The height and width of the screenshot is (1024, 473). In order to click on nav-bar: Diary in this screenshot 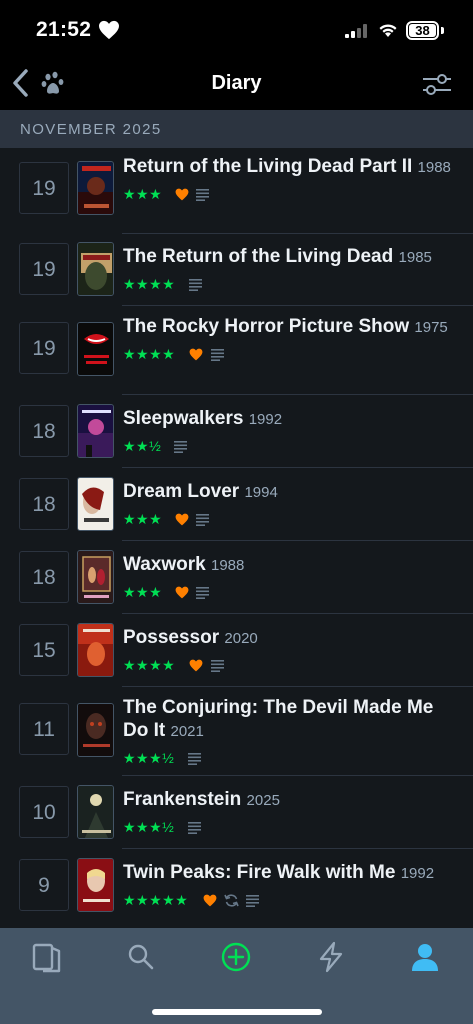, I will do `click(236, 85)`.